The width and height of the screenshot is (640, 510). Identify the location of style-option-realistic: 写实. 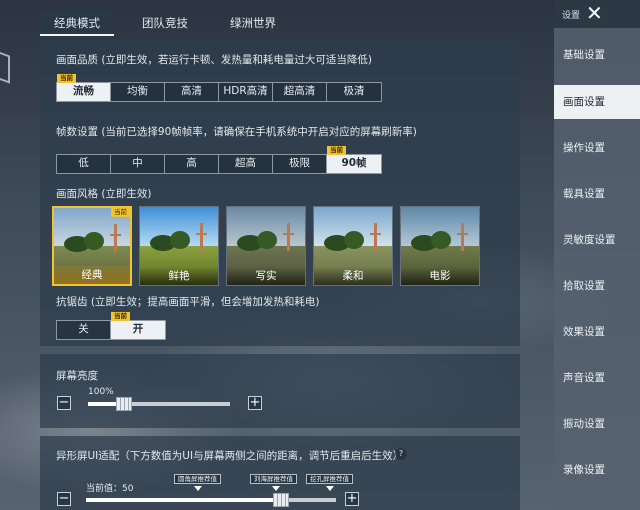
(266, 246).